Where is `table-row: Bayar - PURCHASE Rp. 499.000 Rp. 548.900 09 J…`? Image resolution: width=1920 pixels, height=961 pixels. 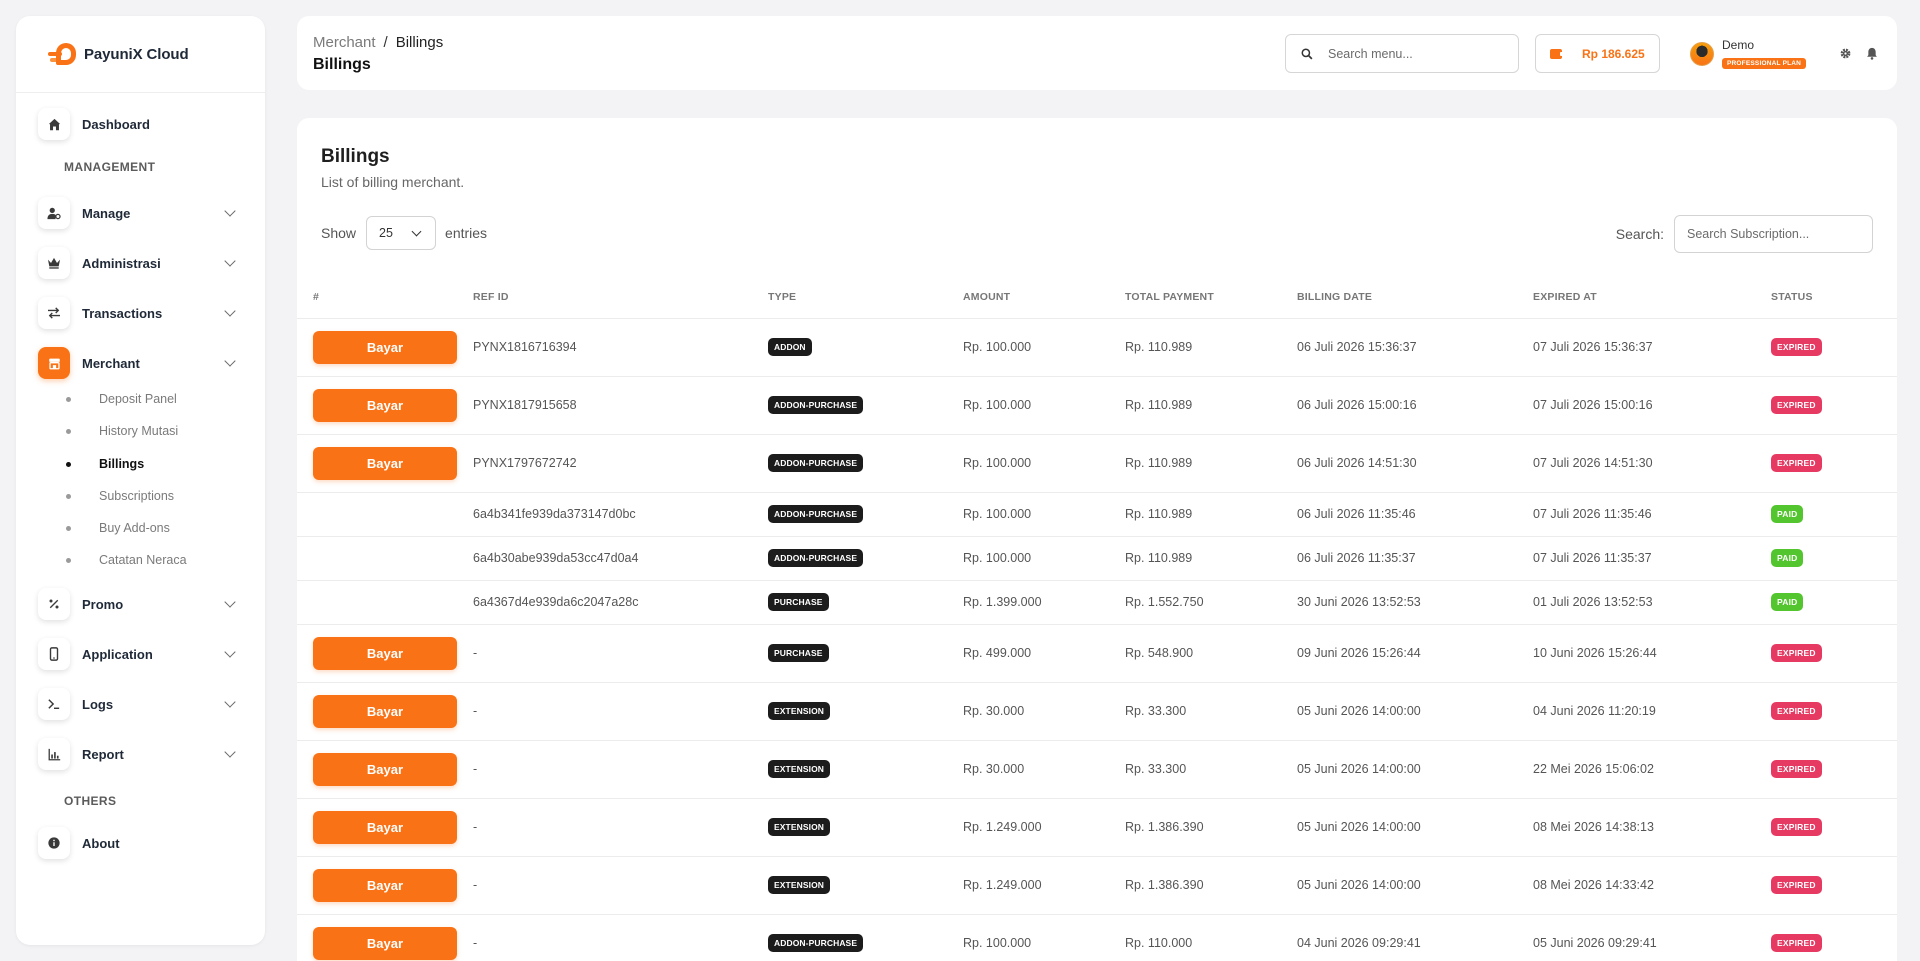
table-row: Bayar - PURCHASE Rp. 499.000 Rp. 548.900 09 J… is located at coordinates (1097, 653).